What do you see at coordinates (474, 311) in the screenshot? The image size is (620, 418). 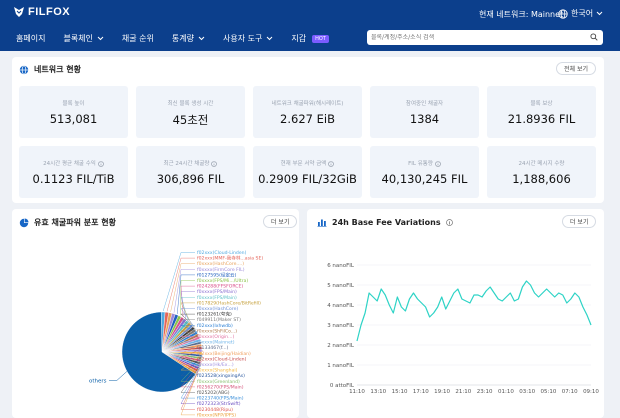 I see `base-fee-series-line` at bounding box center [474, 311].